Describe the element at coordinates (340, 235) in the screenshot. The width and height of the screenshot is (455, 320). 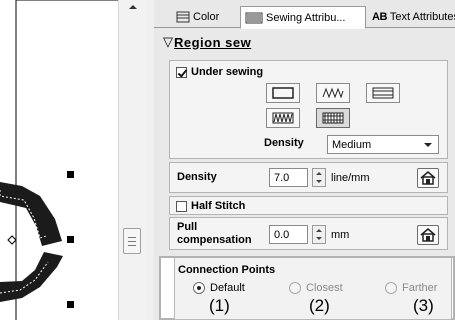
I see `pull-compensation-unit: mm` at that location.